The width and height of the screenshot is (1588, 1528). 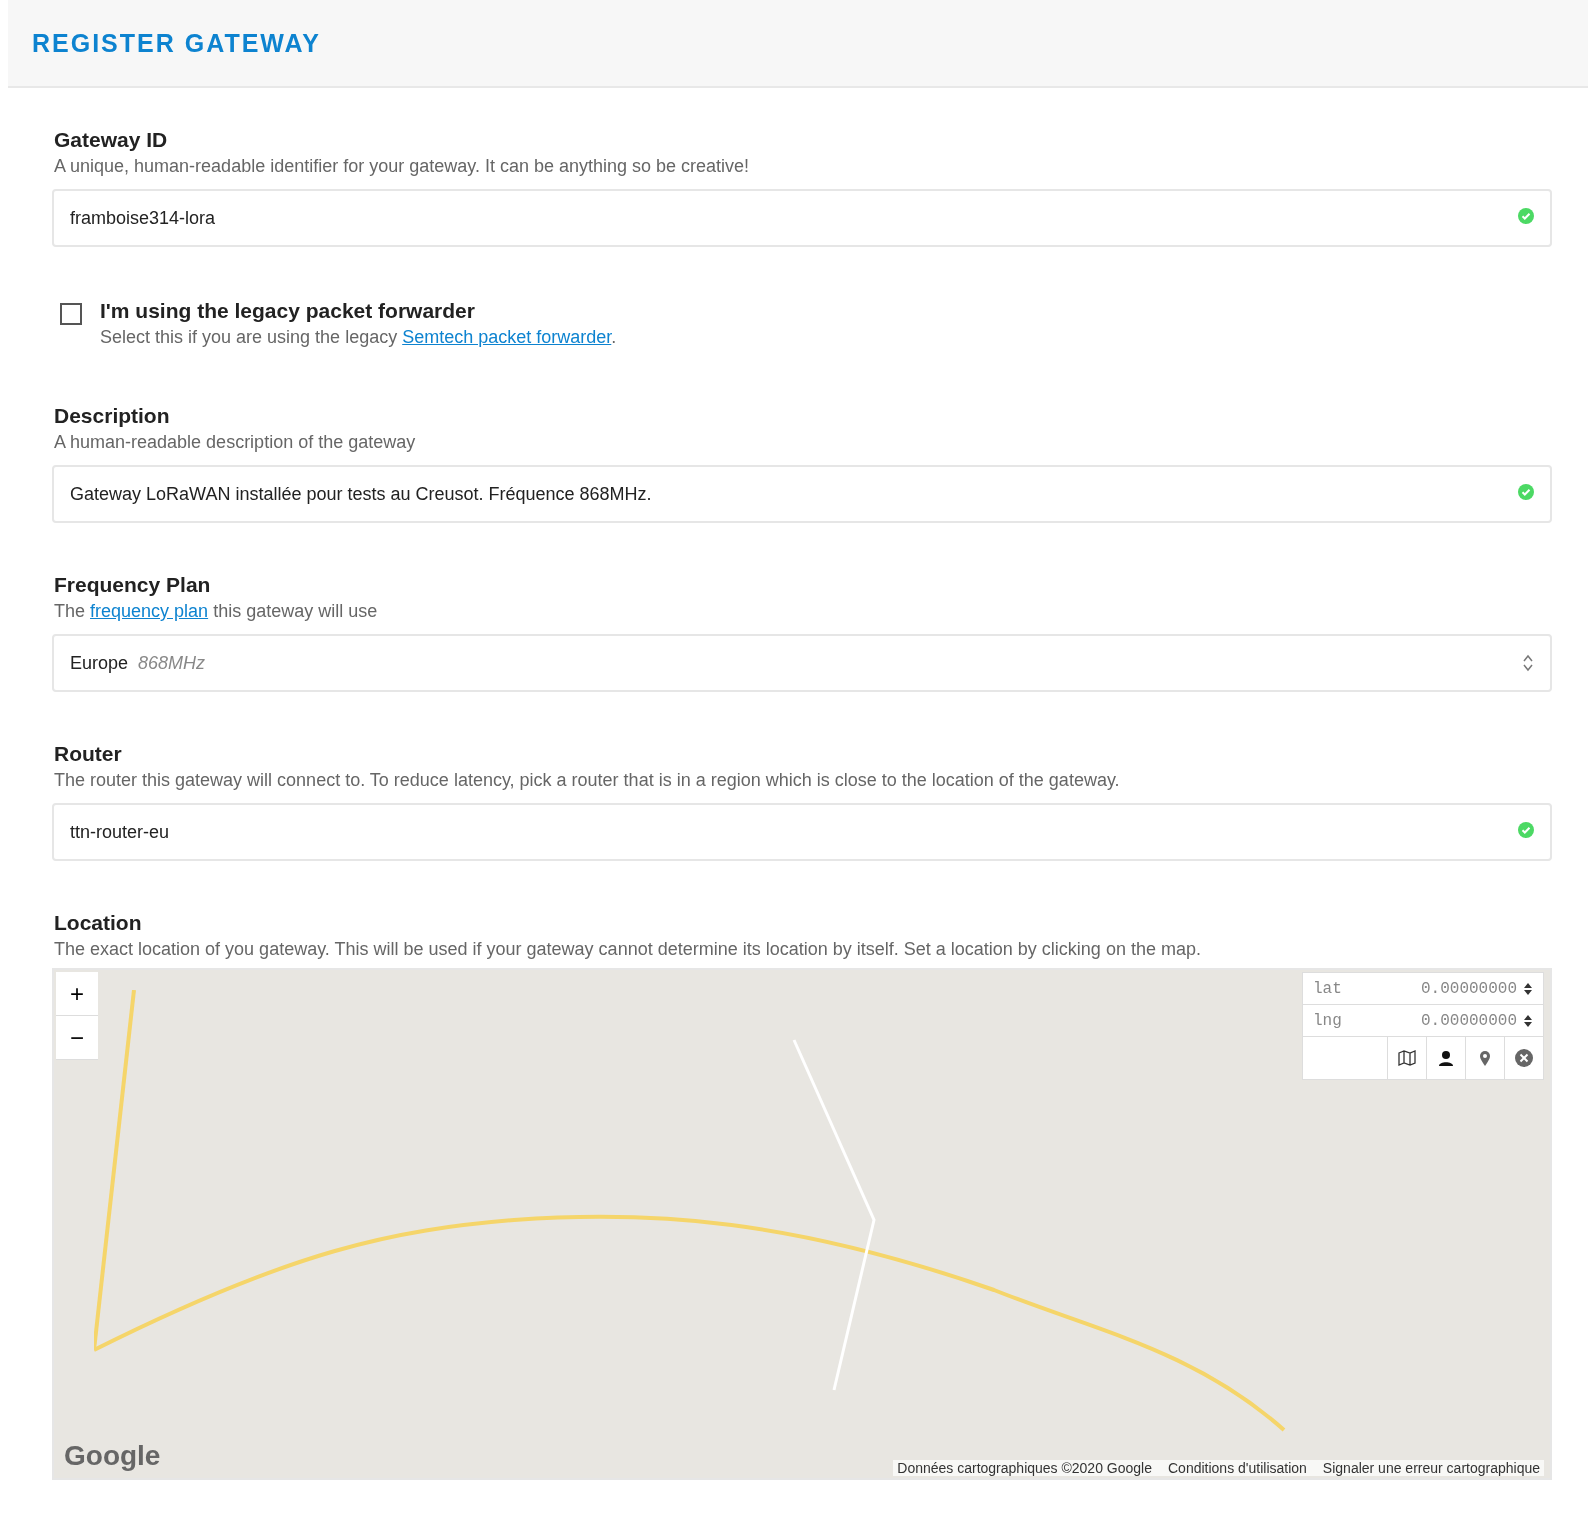 I want to click on field-label: Router, so click(x=88, y=754).